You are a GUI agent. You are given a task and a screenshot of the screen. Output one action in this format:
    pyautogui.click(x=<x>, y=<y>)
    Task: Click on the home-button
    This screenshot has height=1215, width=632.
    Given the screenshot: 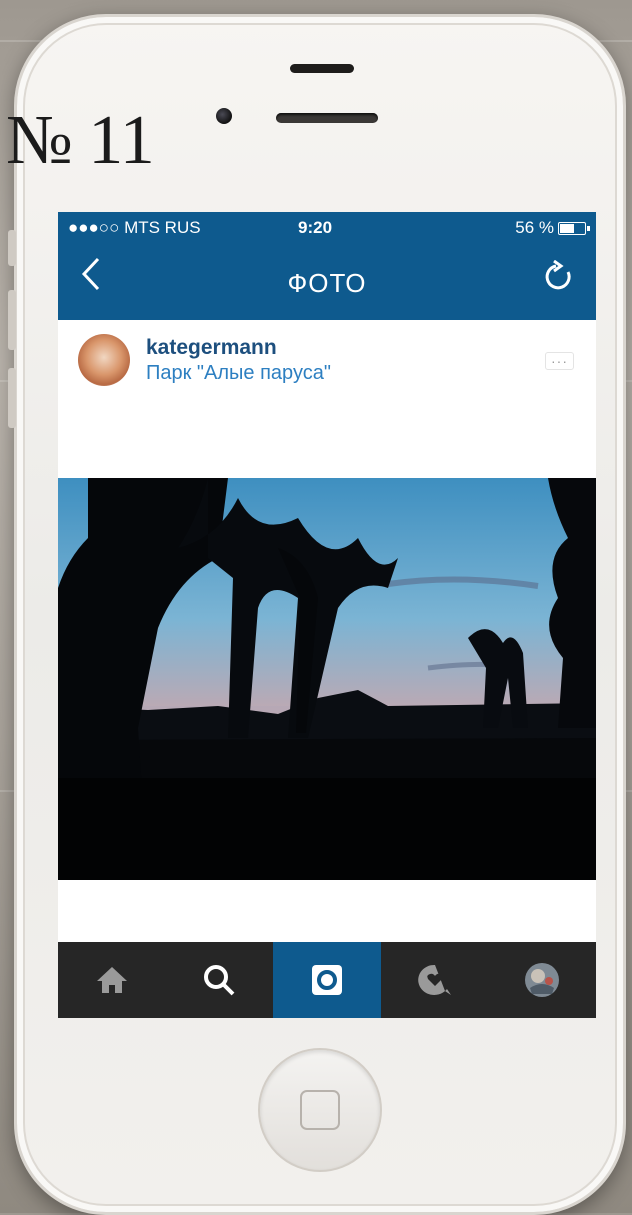 What is the action you would take?
    pyautogui.click(x=320, y=1110)
    